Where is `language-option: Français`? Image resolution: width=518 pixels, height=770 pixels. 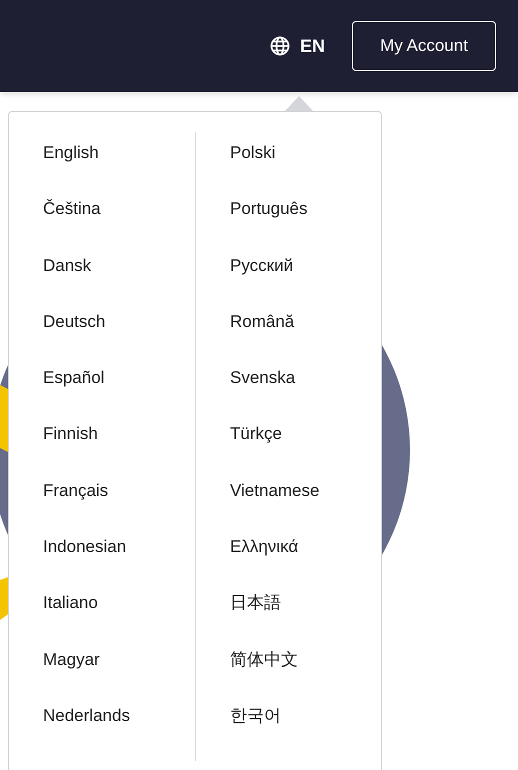
language-option: Français is located at coordinates (75, 508).